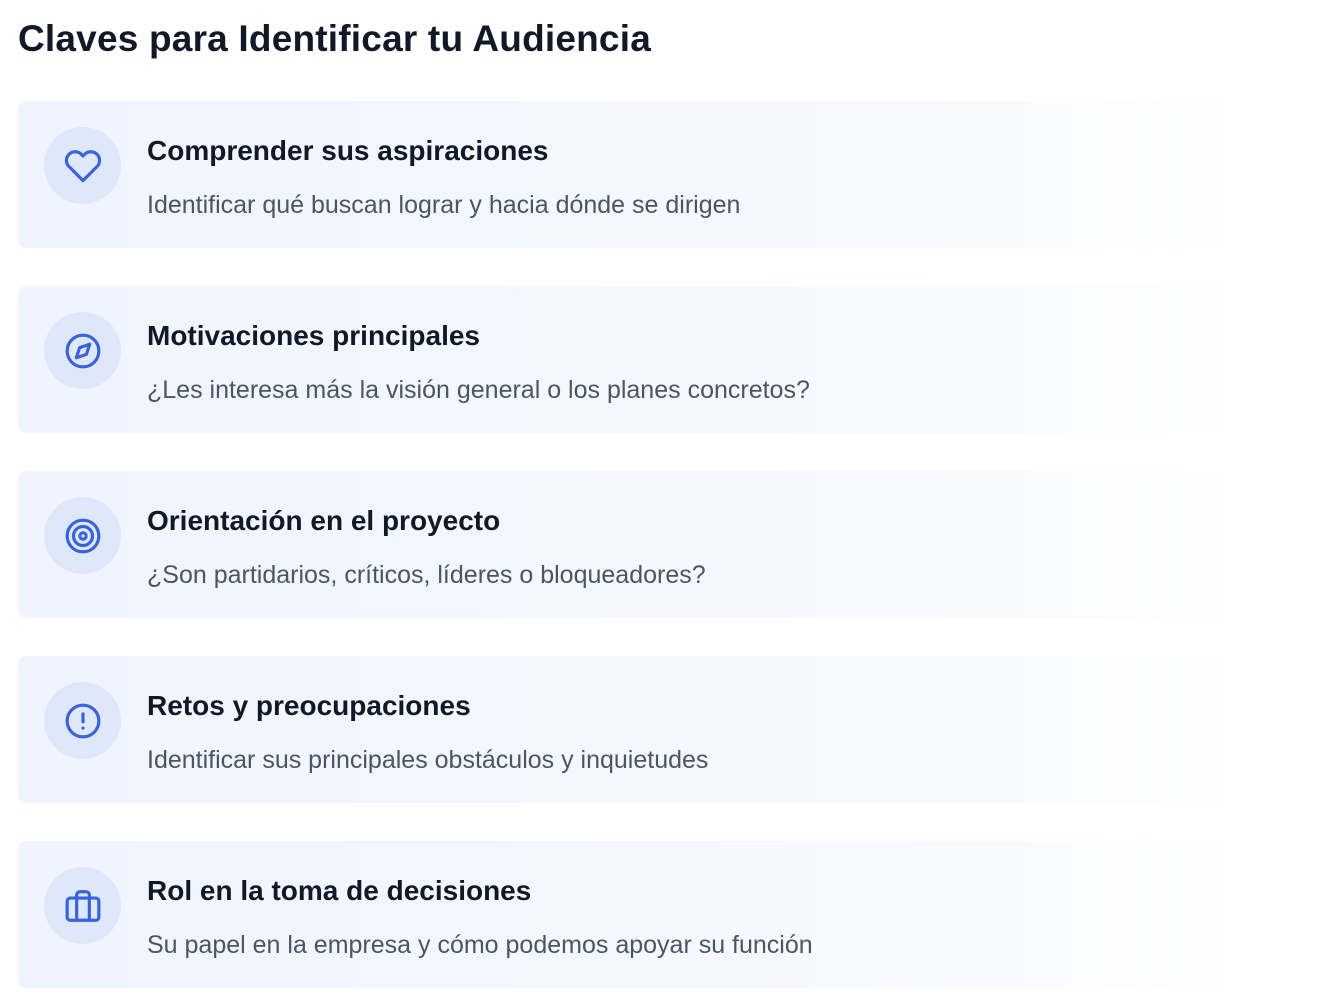 This screenshot has height=1006, width=1320. What do you see at coordinates (348, 150) in the screenshot?
I see `card-title: Comprender sus aspiraciones` at bounding box center [348, 150].